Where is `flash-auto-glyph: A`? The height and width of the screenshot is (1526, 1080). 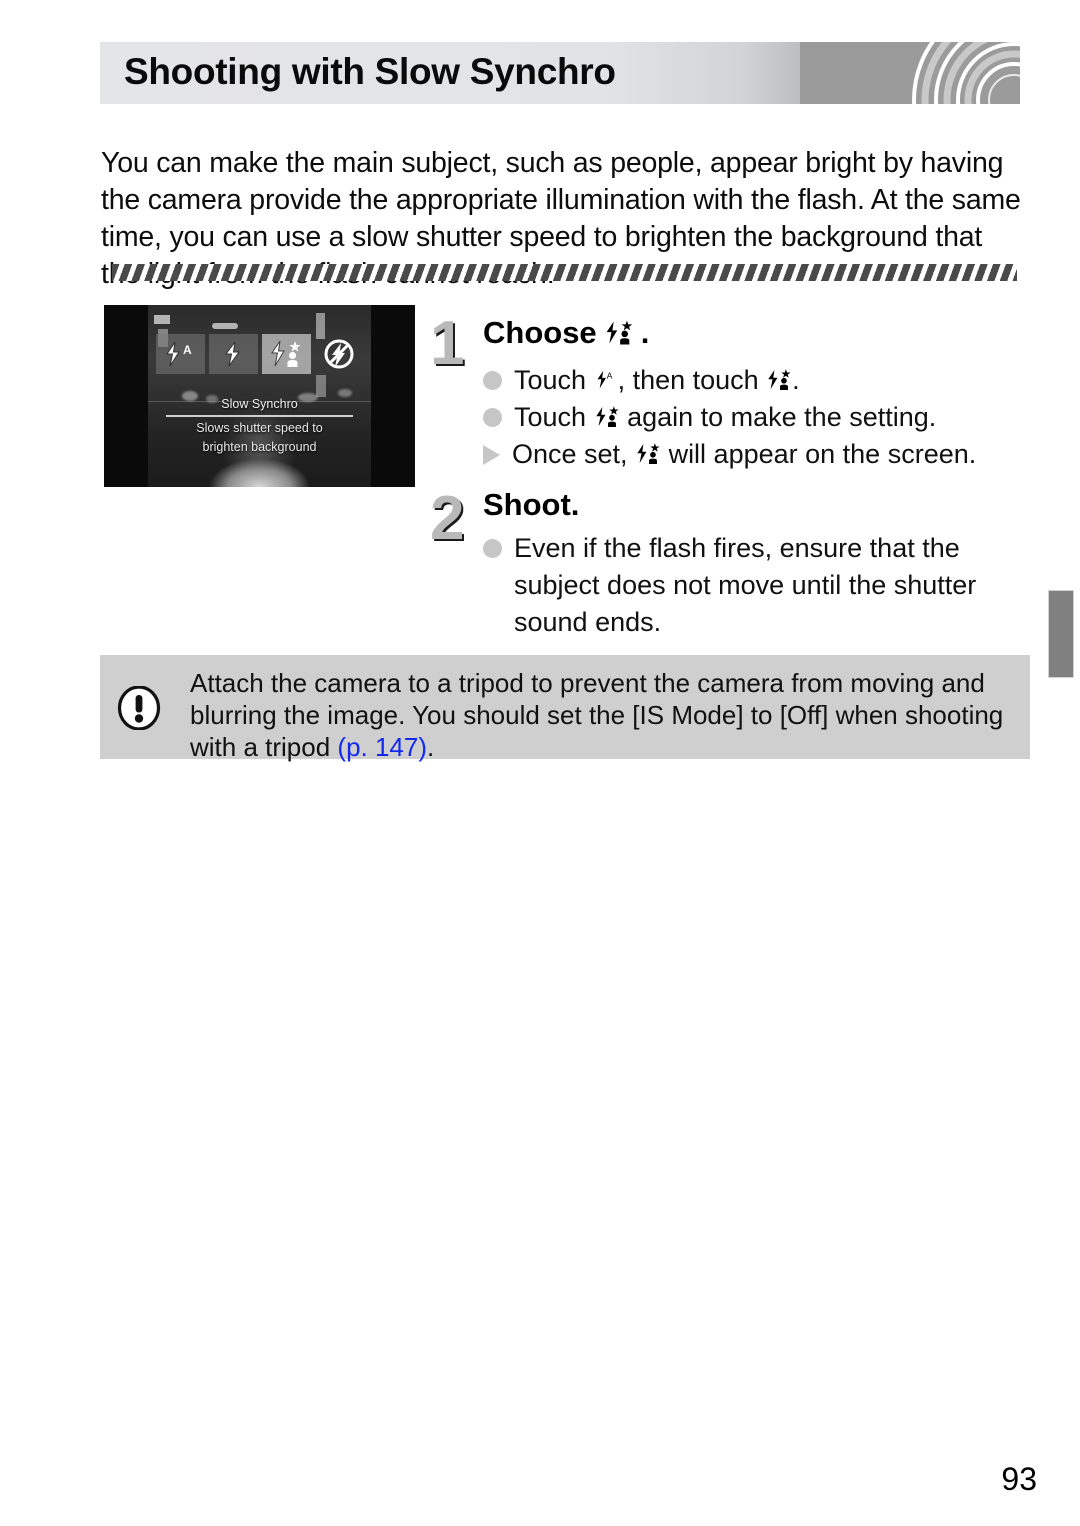 flash-auto-glyph: A is located at coordinates (179, 354).